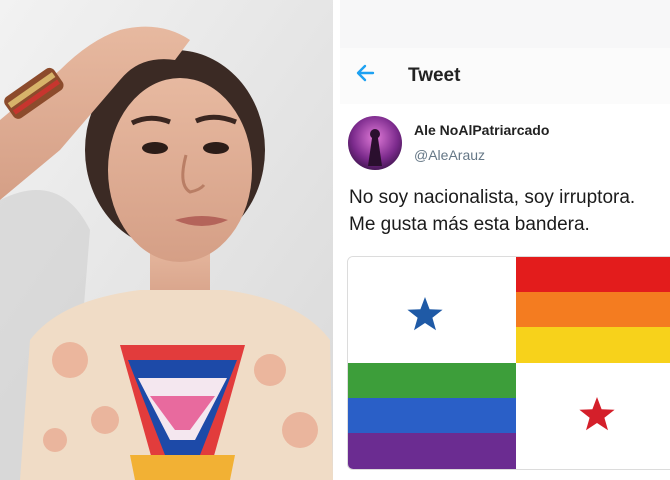 This screenshot has width=670, height=480. I want to click on top-bar: Tweet, so click(505, 76).